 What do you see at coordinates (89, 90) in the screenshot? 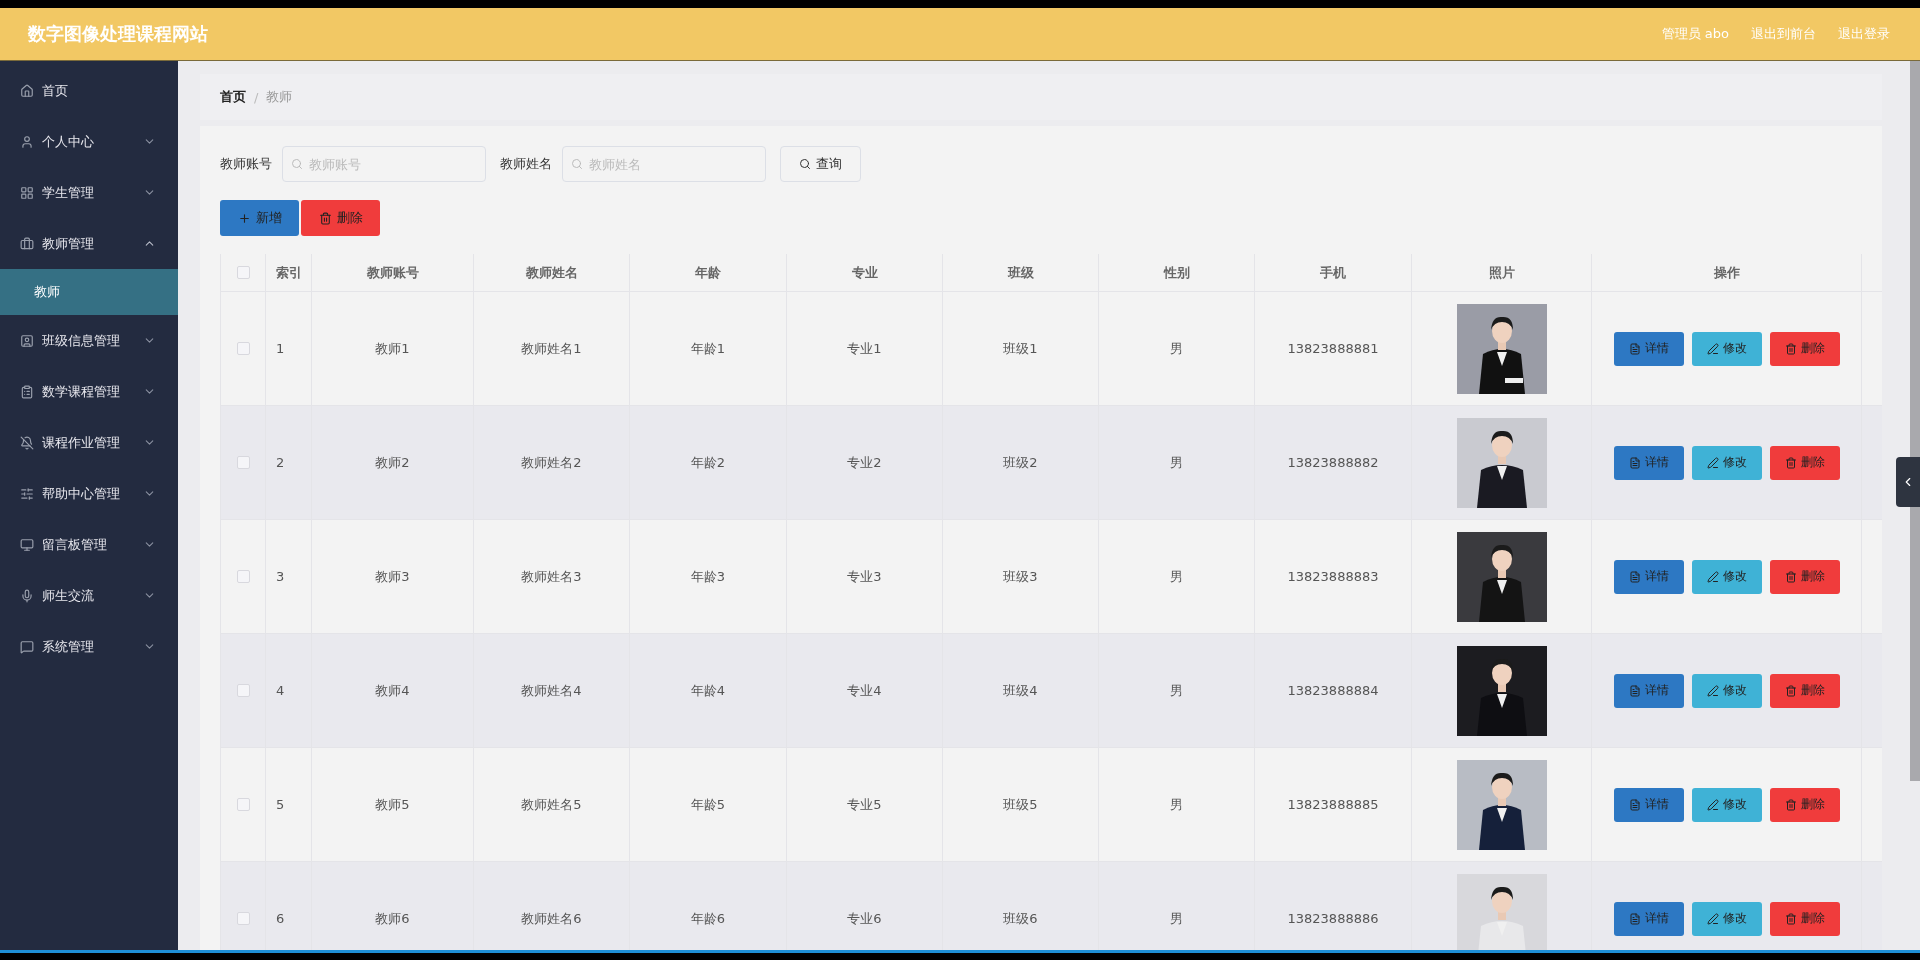
I see `sidebar-item: 首页` at bounding box center [89, 90].